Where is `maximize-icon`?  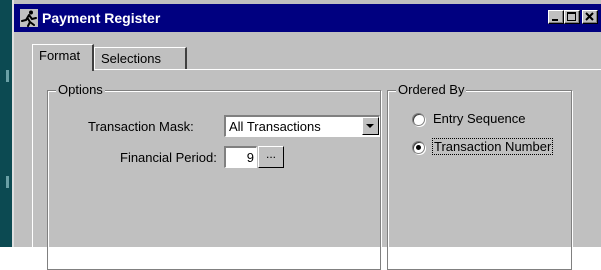
maximize-icon is located at coordinates (571, 16).